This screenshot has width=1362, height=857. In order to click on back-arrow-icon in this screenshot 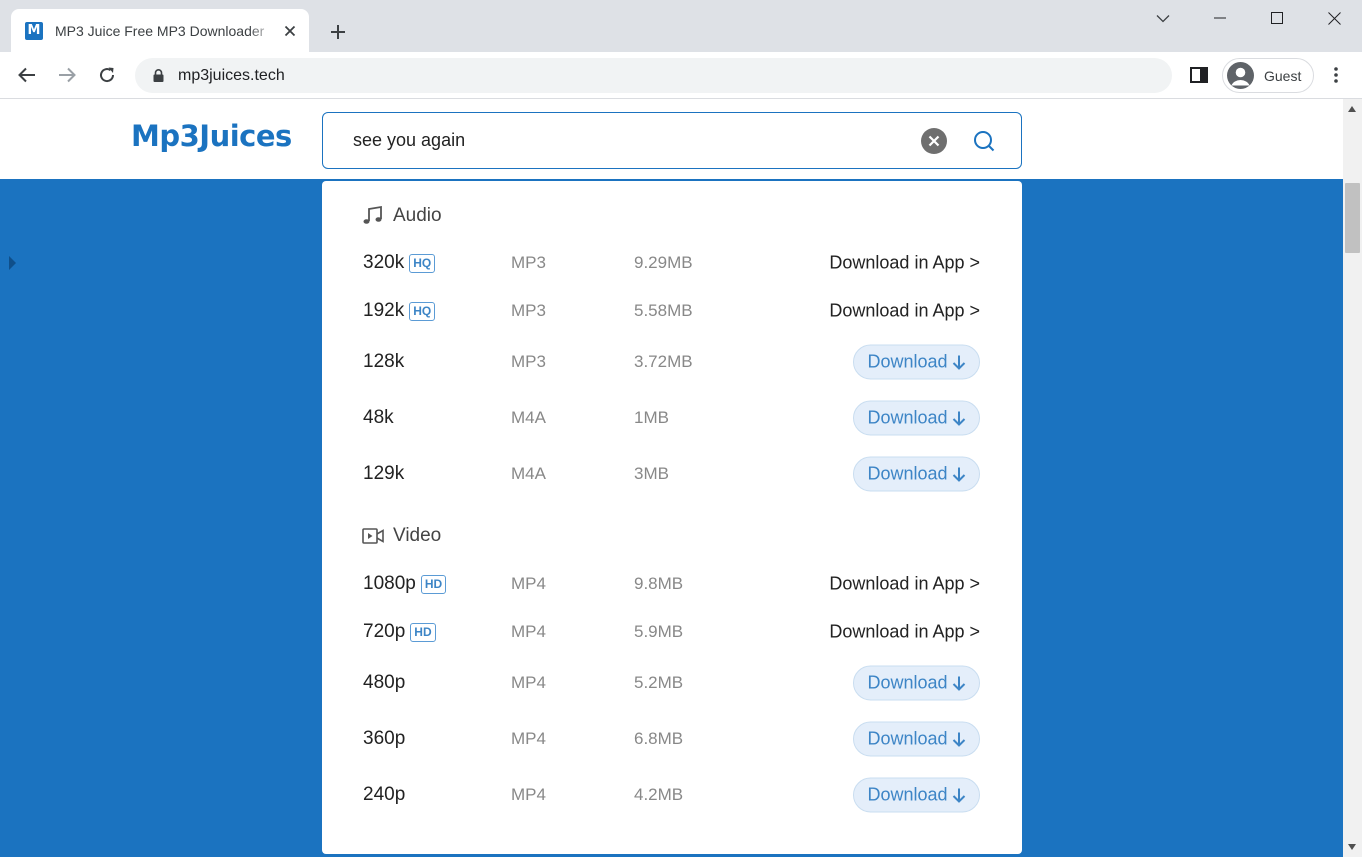, I will do `click(27, 75)`.